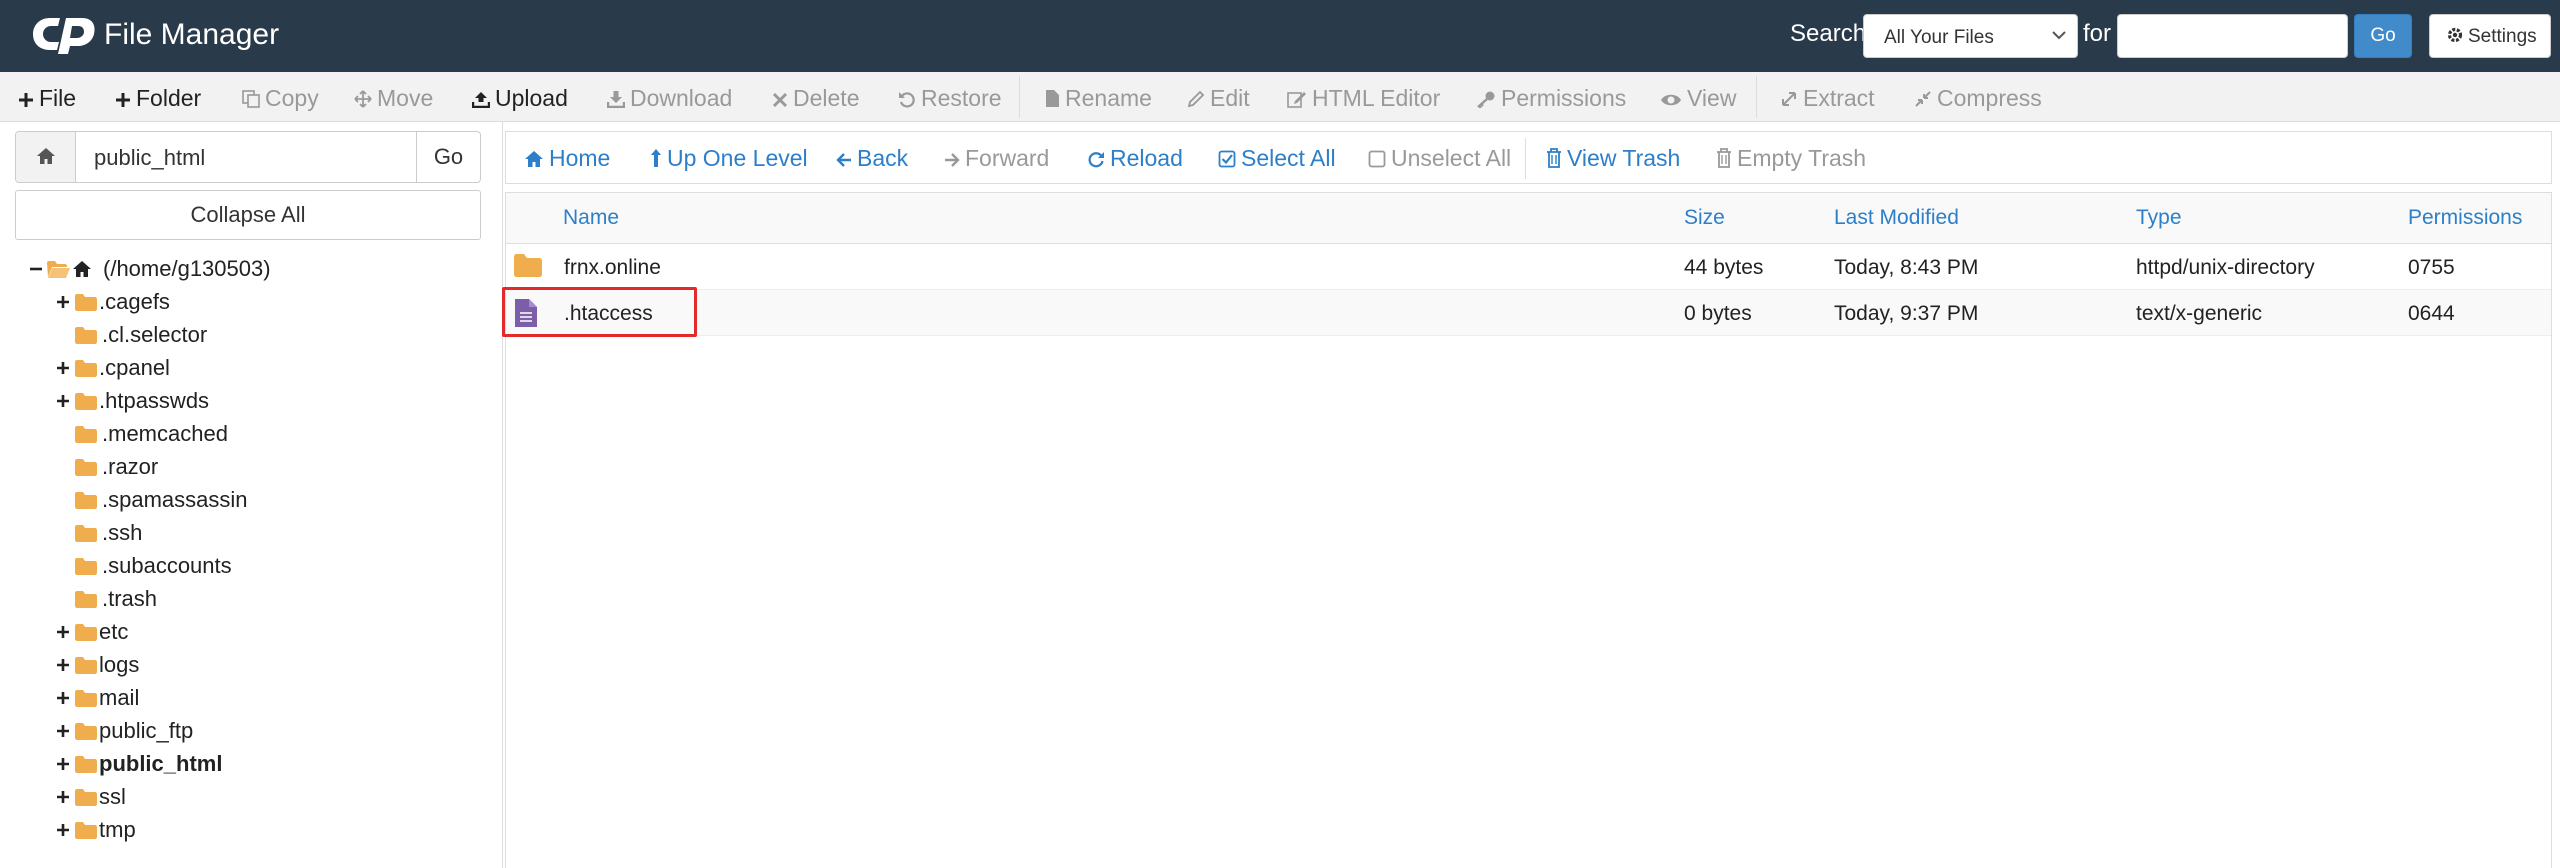 The height and width of the screenshot is (868, 2560). I want to click on move-button: Move, so click(393, 98).